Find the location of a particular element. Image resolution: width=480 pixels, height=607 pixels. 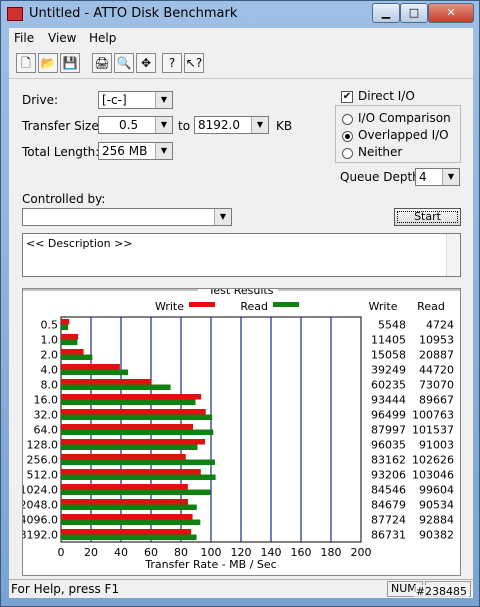

transfer-size-label: 4096.0 is located at coordinates (40, 520).